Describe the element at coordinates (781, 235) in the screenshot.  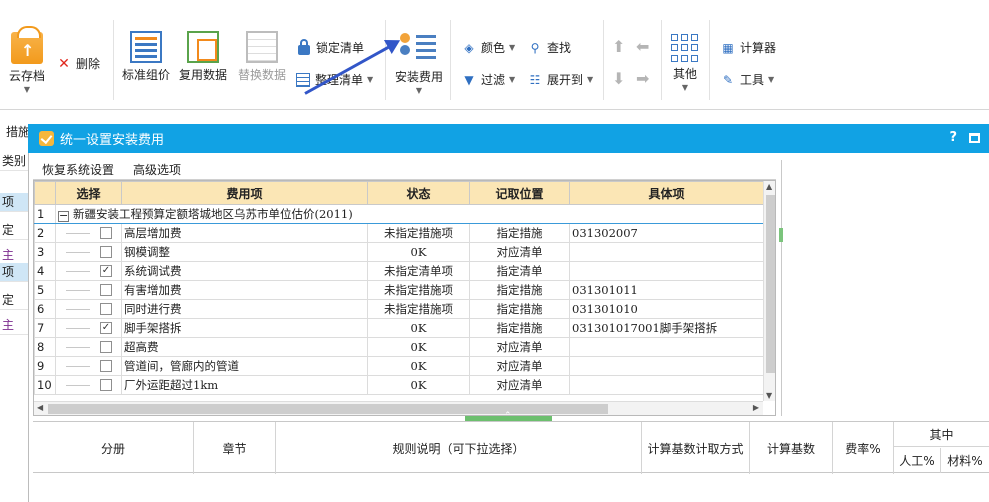
I see `pane-resize-handle` at that location.